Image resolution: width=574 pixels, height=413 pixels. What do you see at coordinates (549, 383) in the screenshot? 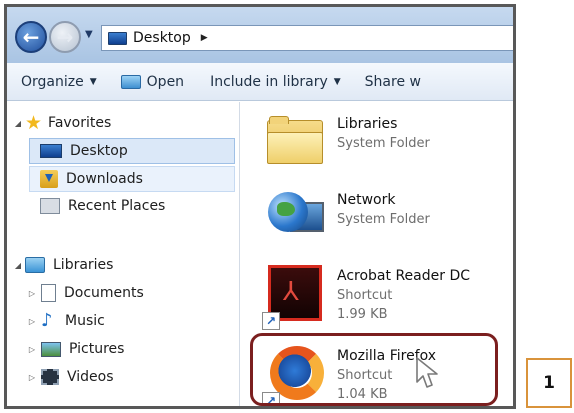
I see `step-number-badge: 1` at bounding box center [549, 383].